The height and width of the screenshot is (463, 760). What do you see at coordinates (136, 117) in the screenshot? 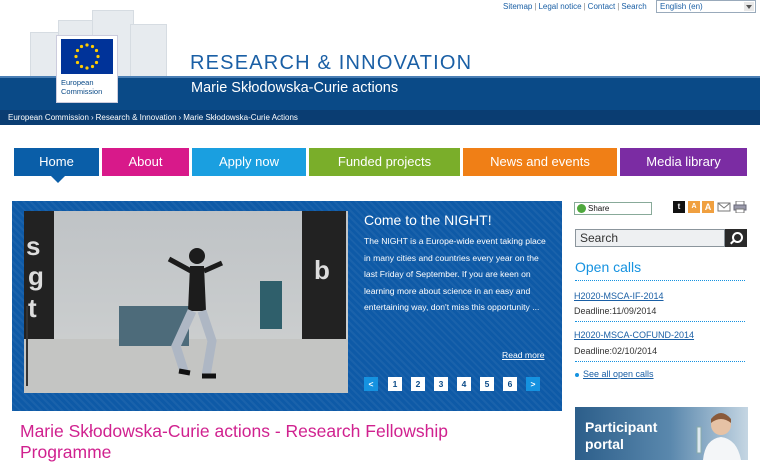
I see `breadcrumb-item-research: Research & Innovation` at bounding box center [136, 117].